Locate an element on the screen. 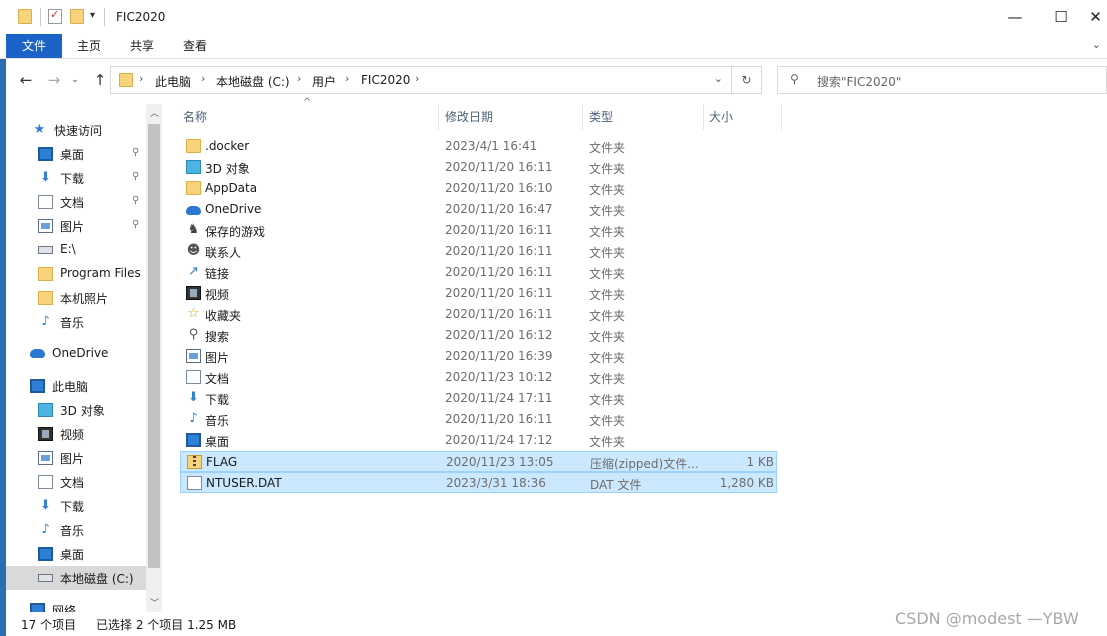 This screenshot has width=1107, height=636. star-icon: ★ is located at coordinates (39, 129).